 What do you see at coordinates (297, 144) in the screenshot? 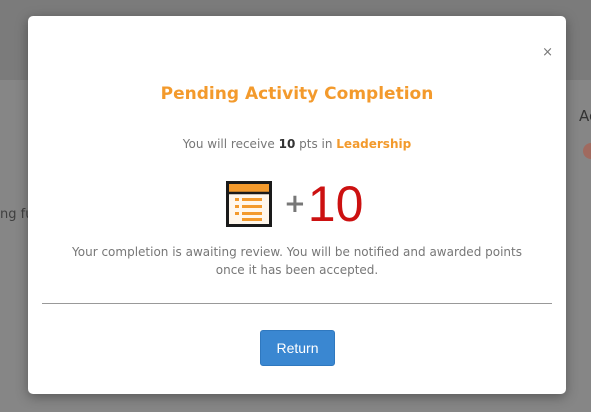
I see `receive-text: You will receive 10 pts in Leadership` at bounding box center [297, 144].